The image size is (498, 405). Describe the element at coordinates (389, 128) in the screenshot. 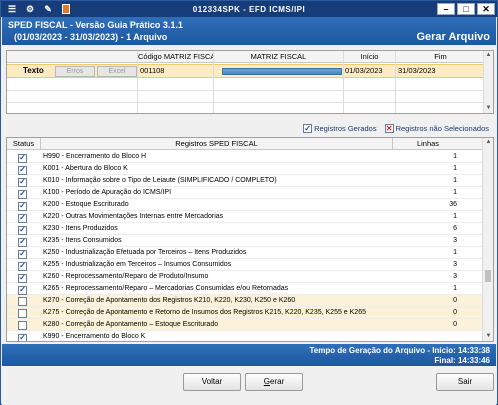

I see `x-icon: ✕` at that location.